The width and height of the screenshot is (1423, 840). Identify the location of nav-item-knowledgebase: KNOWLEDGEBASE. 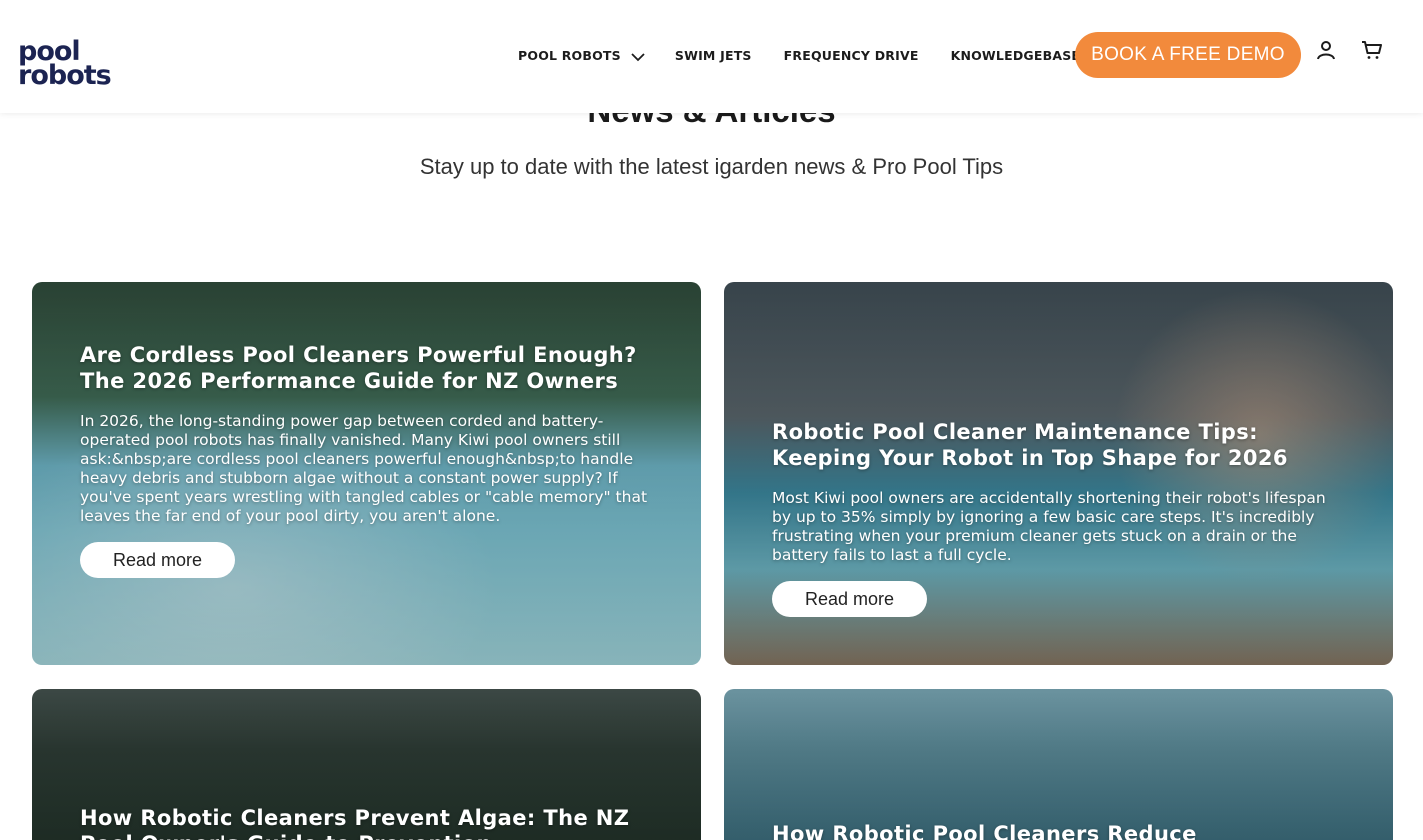
(1016, 55).